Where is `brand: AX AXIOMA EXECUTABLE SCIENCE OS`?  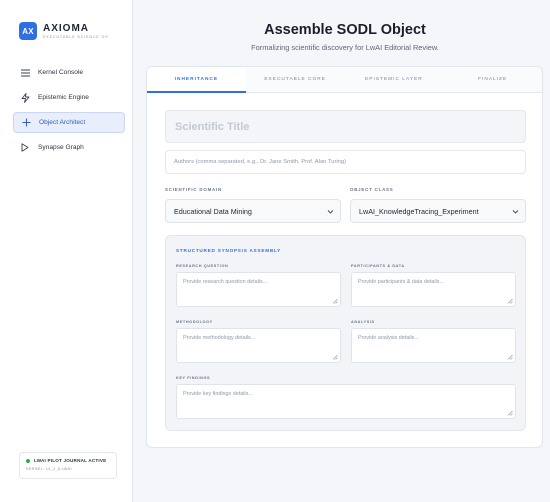
brand: AX AXIOMA EXECUTABLE SCIENCE OS is located at coordinates (64, 31).